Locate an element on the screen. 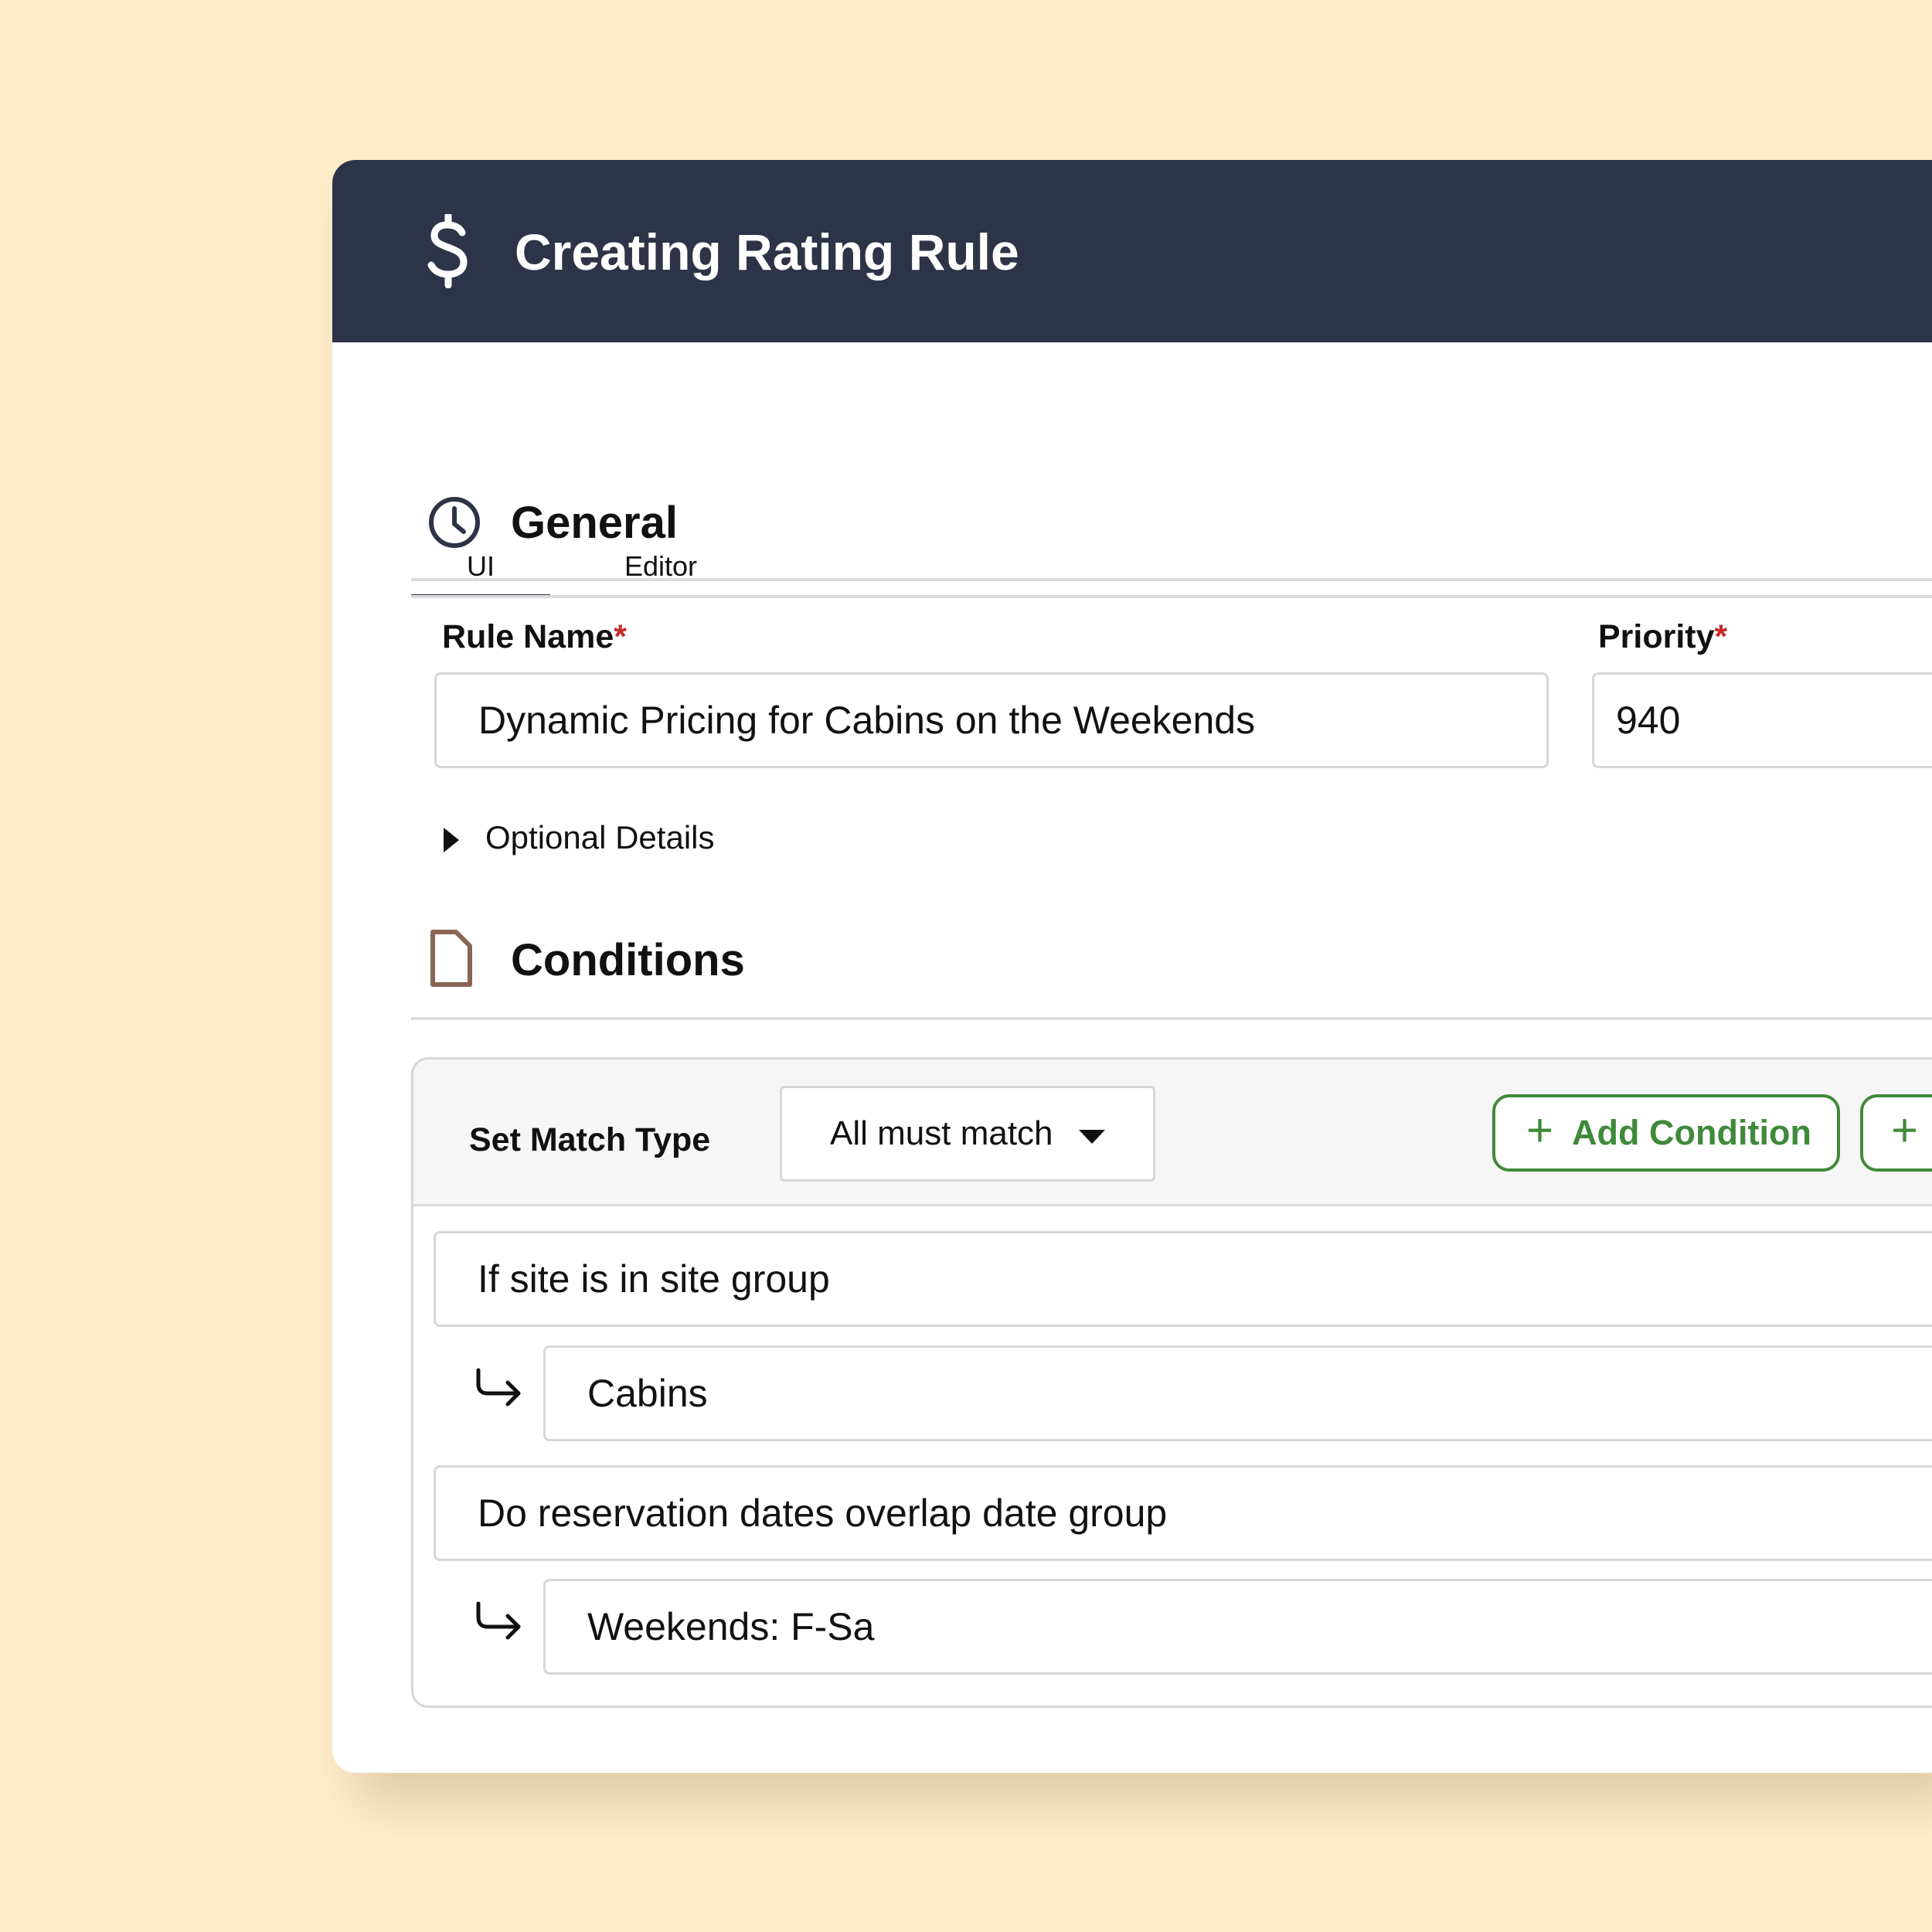  rule-name-label-text: Rule Name is located at coordinates (528, 636).